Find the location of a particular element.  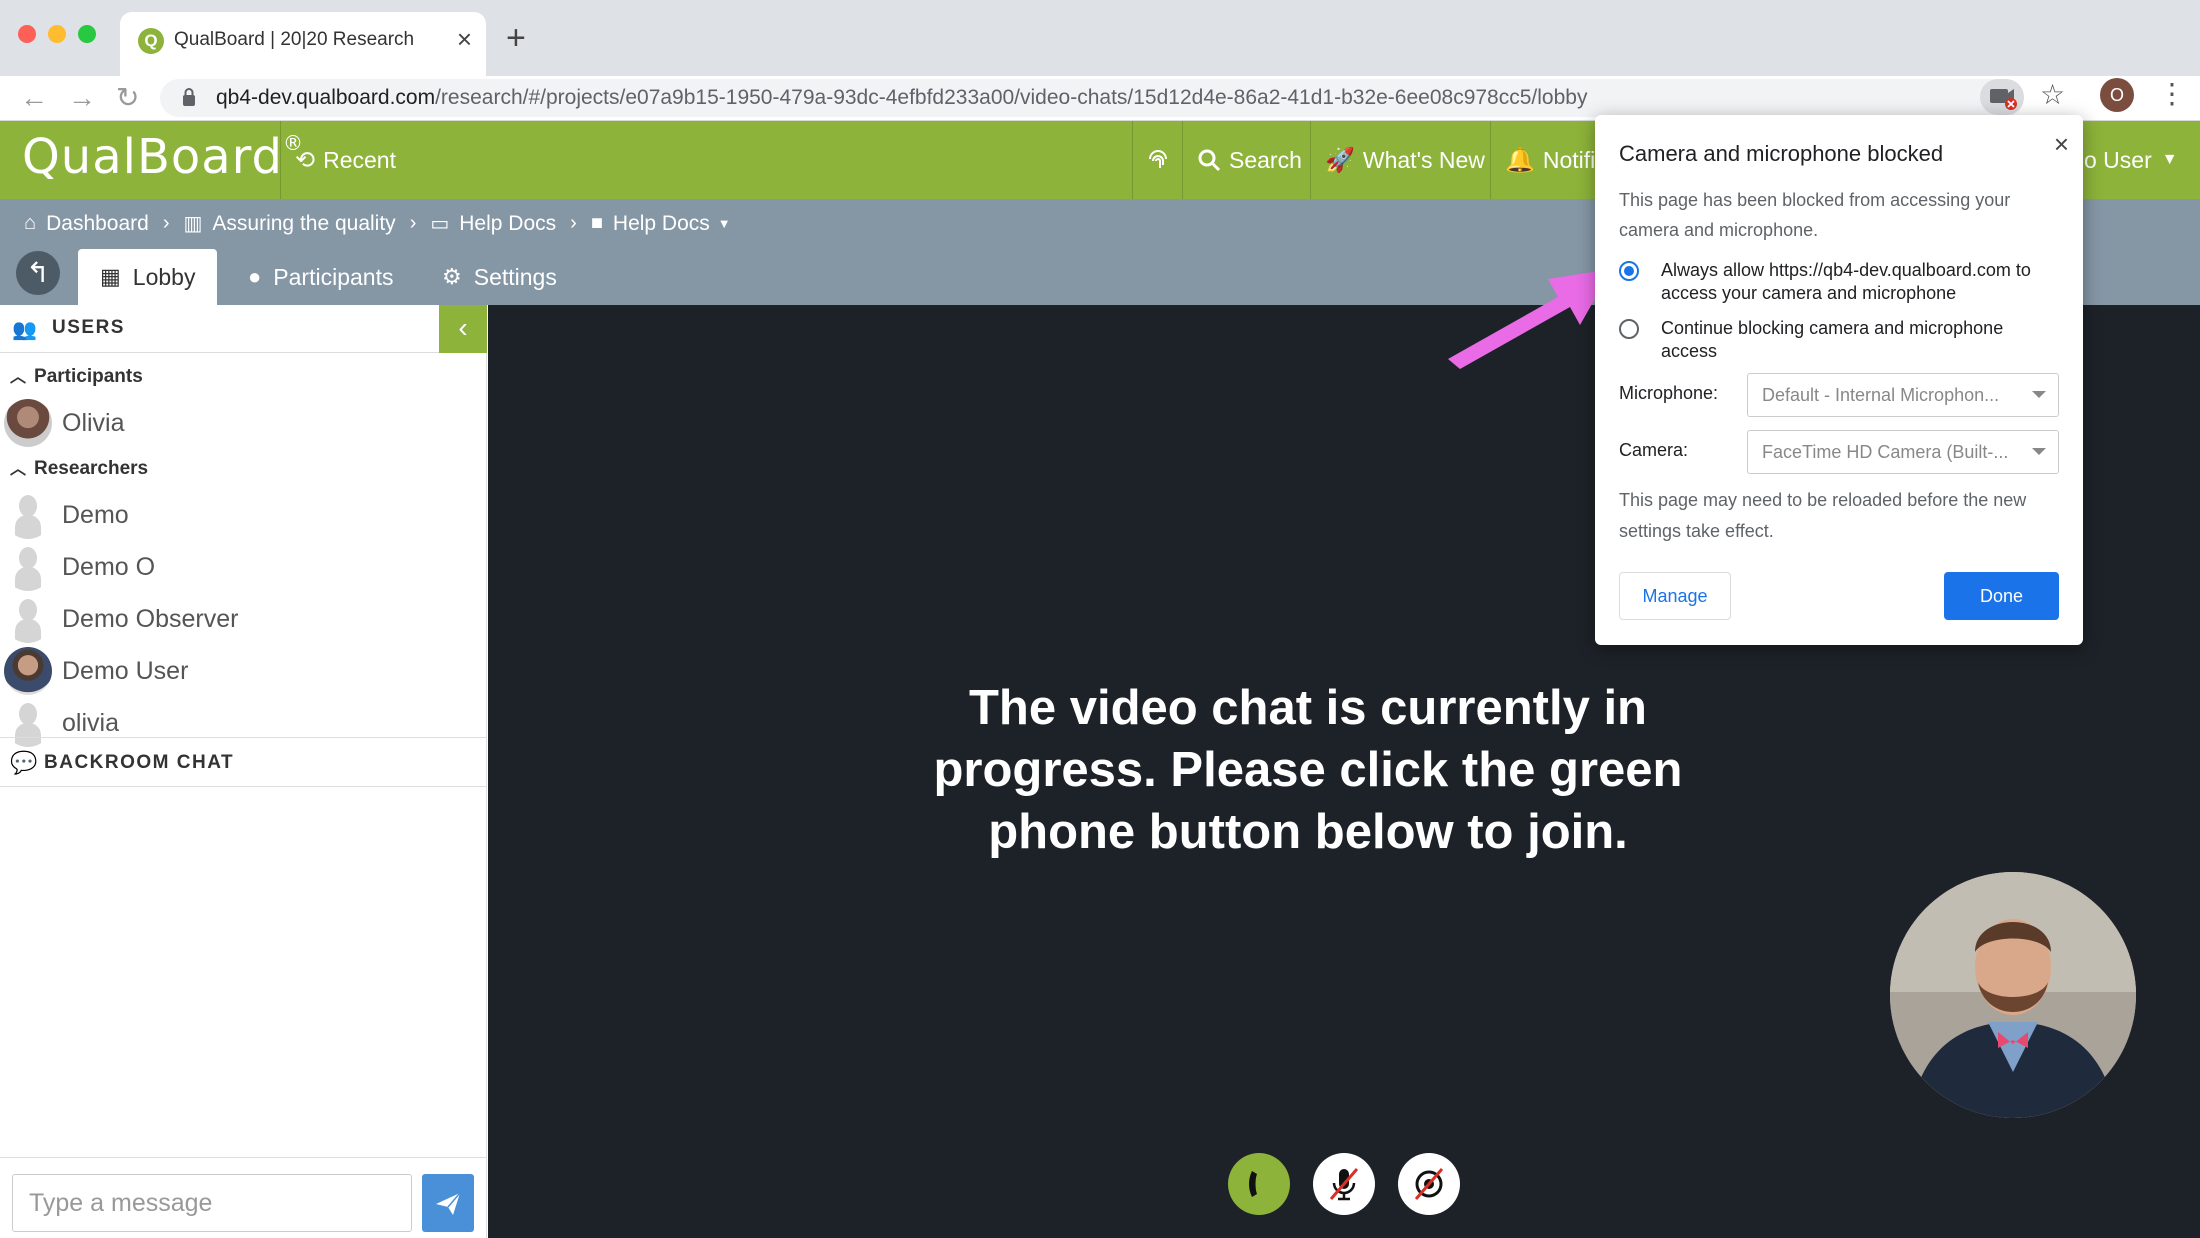

breadcrumb-project: Assuring the quality is located at coordinates (303, 224).